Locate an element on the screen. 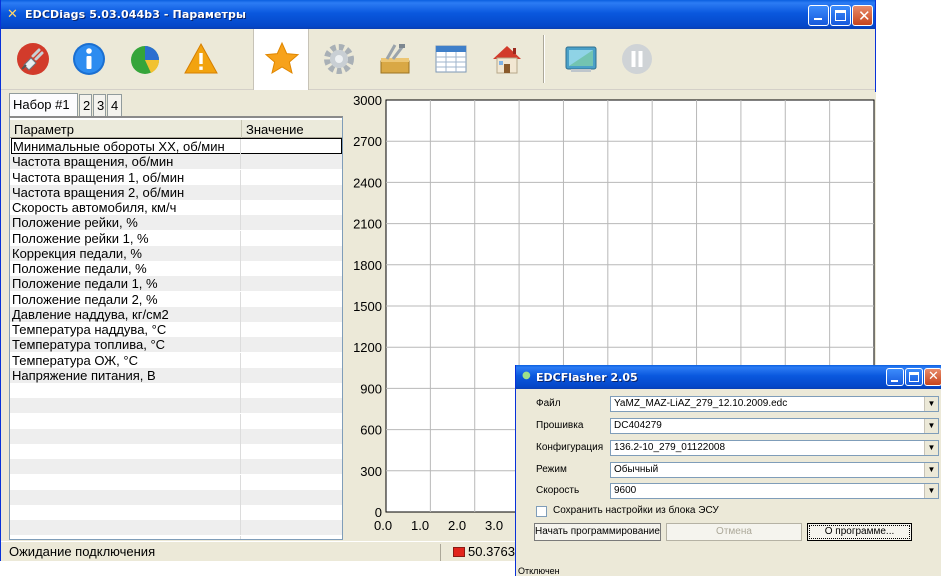  parameter-name-cell: Температура ОЖ, °С is located at coordinates (75, 360).